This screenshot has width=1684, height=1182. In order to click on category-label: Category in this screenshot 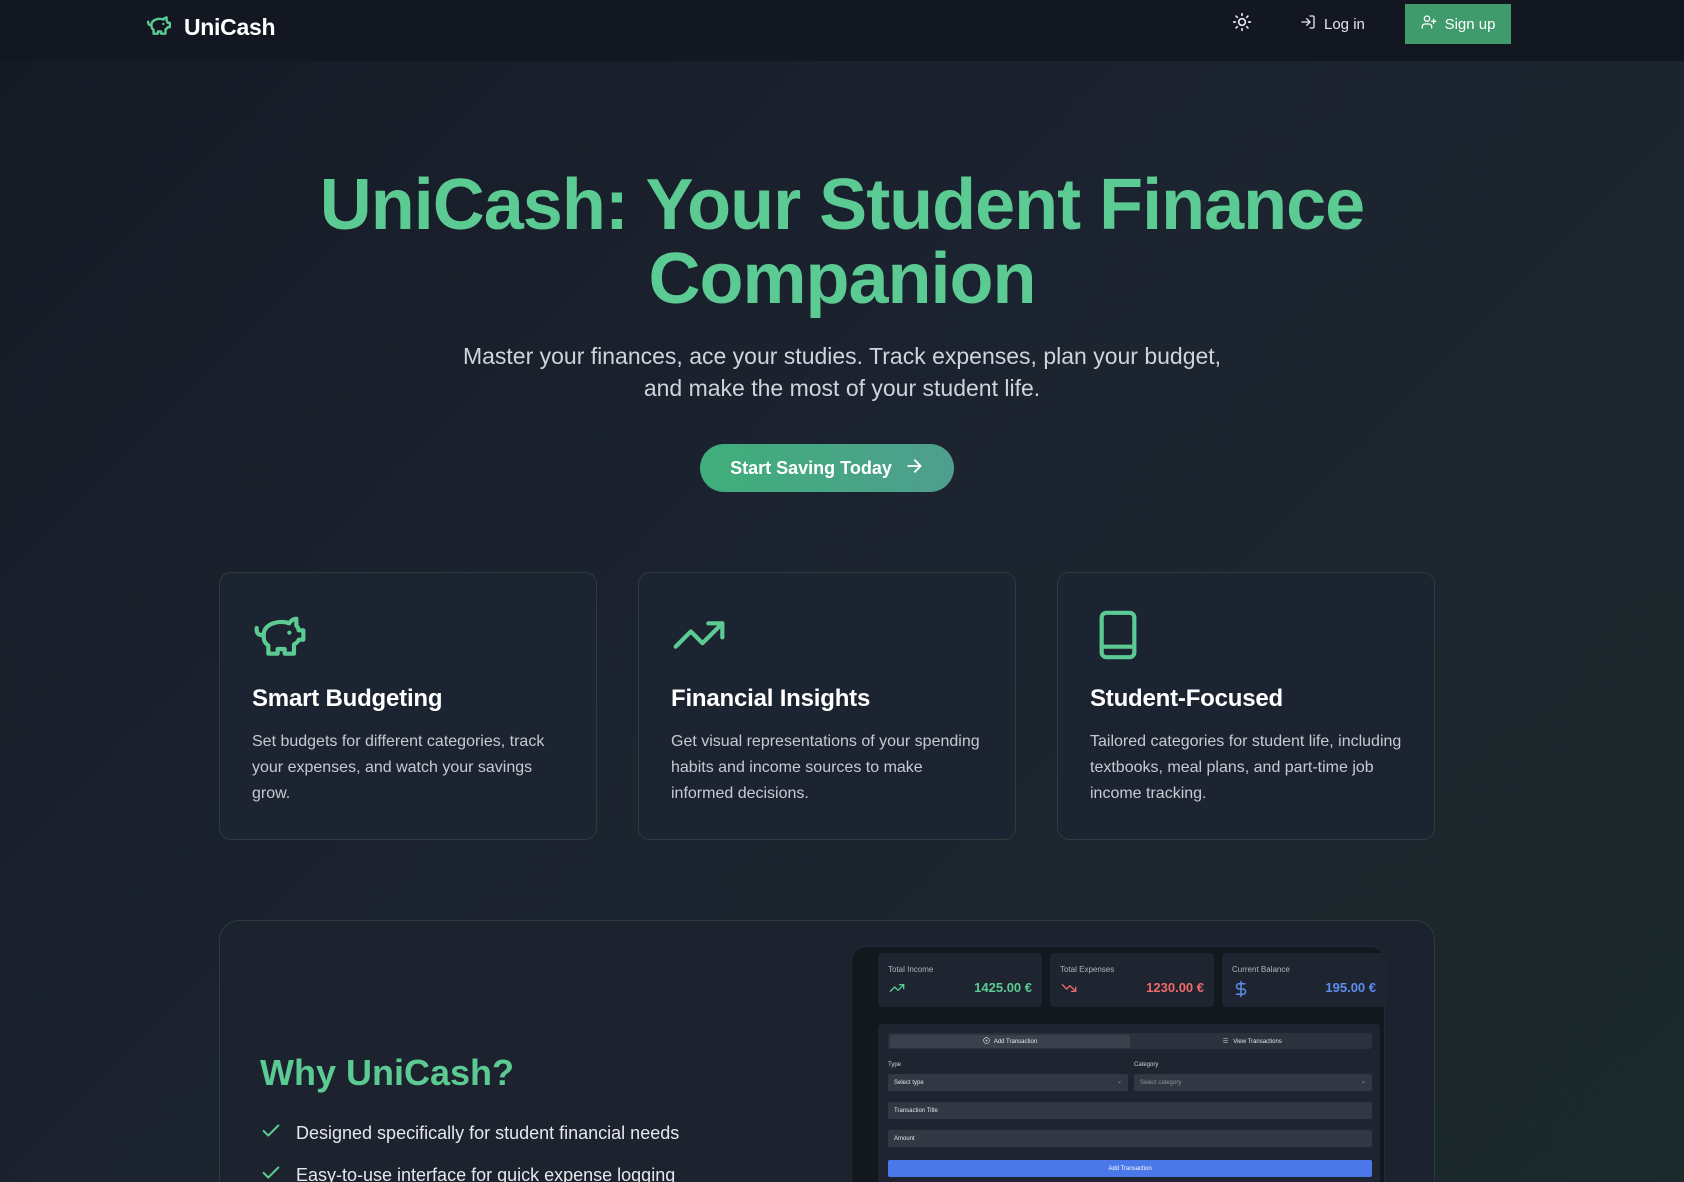, I will do `click(1146, 1065)`.